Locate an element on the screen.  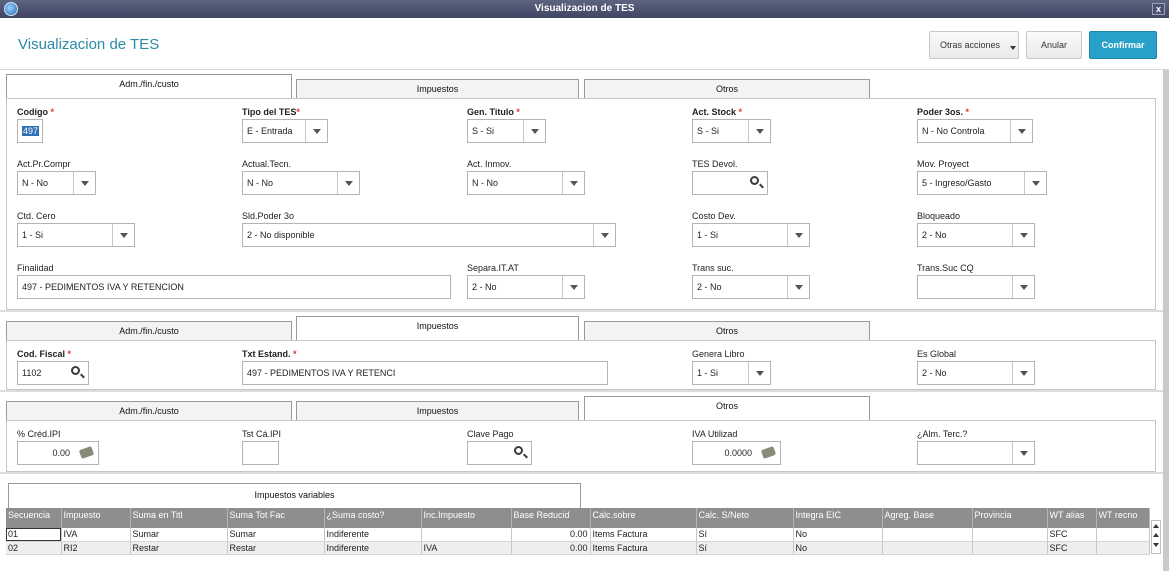
actual-tecn-select: N - No is located at coordinates (301, 183).